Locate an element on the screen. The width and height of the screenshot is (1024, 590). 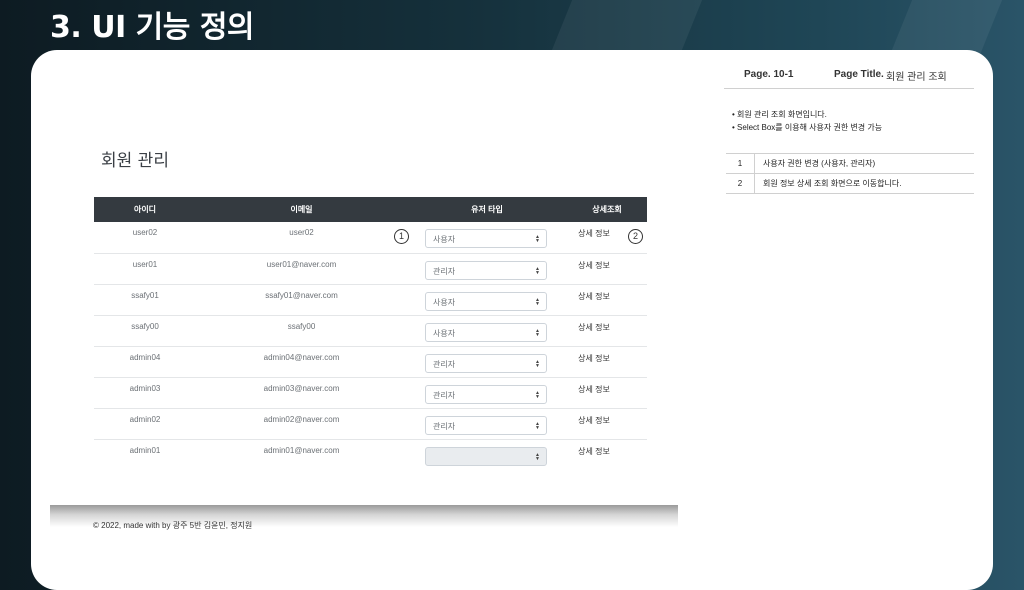
table-row: user01 user01@naver.com 관리자 ▲ ▼ 상세 정보 is located at coordinates (370, 269).